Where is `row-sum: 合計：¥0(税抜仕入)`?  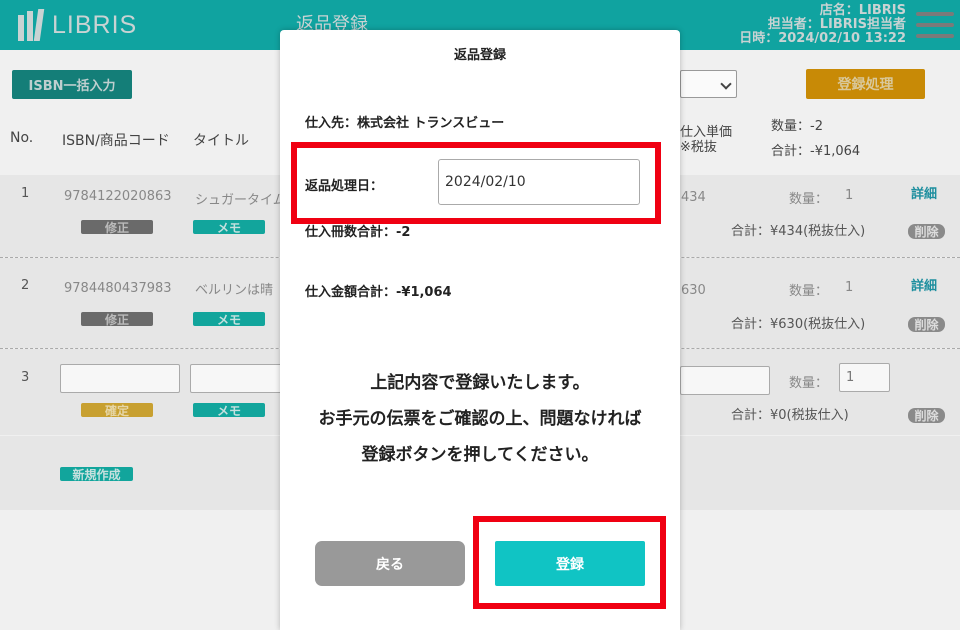
row-sum: 合計：¥0(税抜仕入) is located at coordinates (790, 415).